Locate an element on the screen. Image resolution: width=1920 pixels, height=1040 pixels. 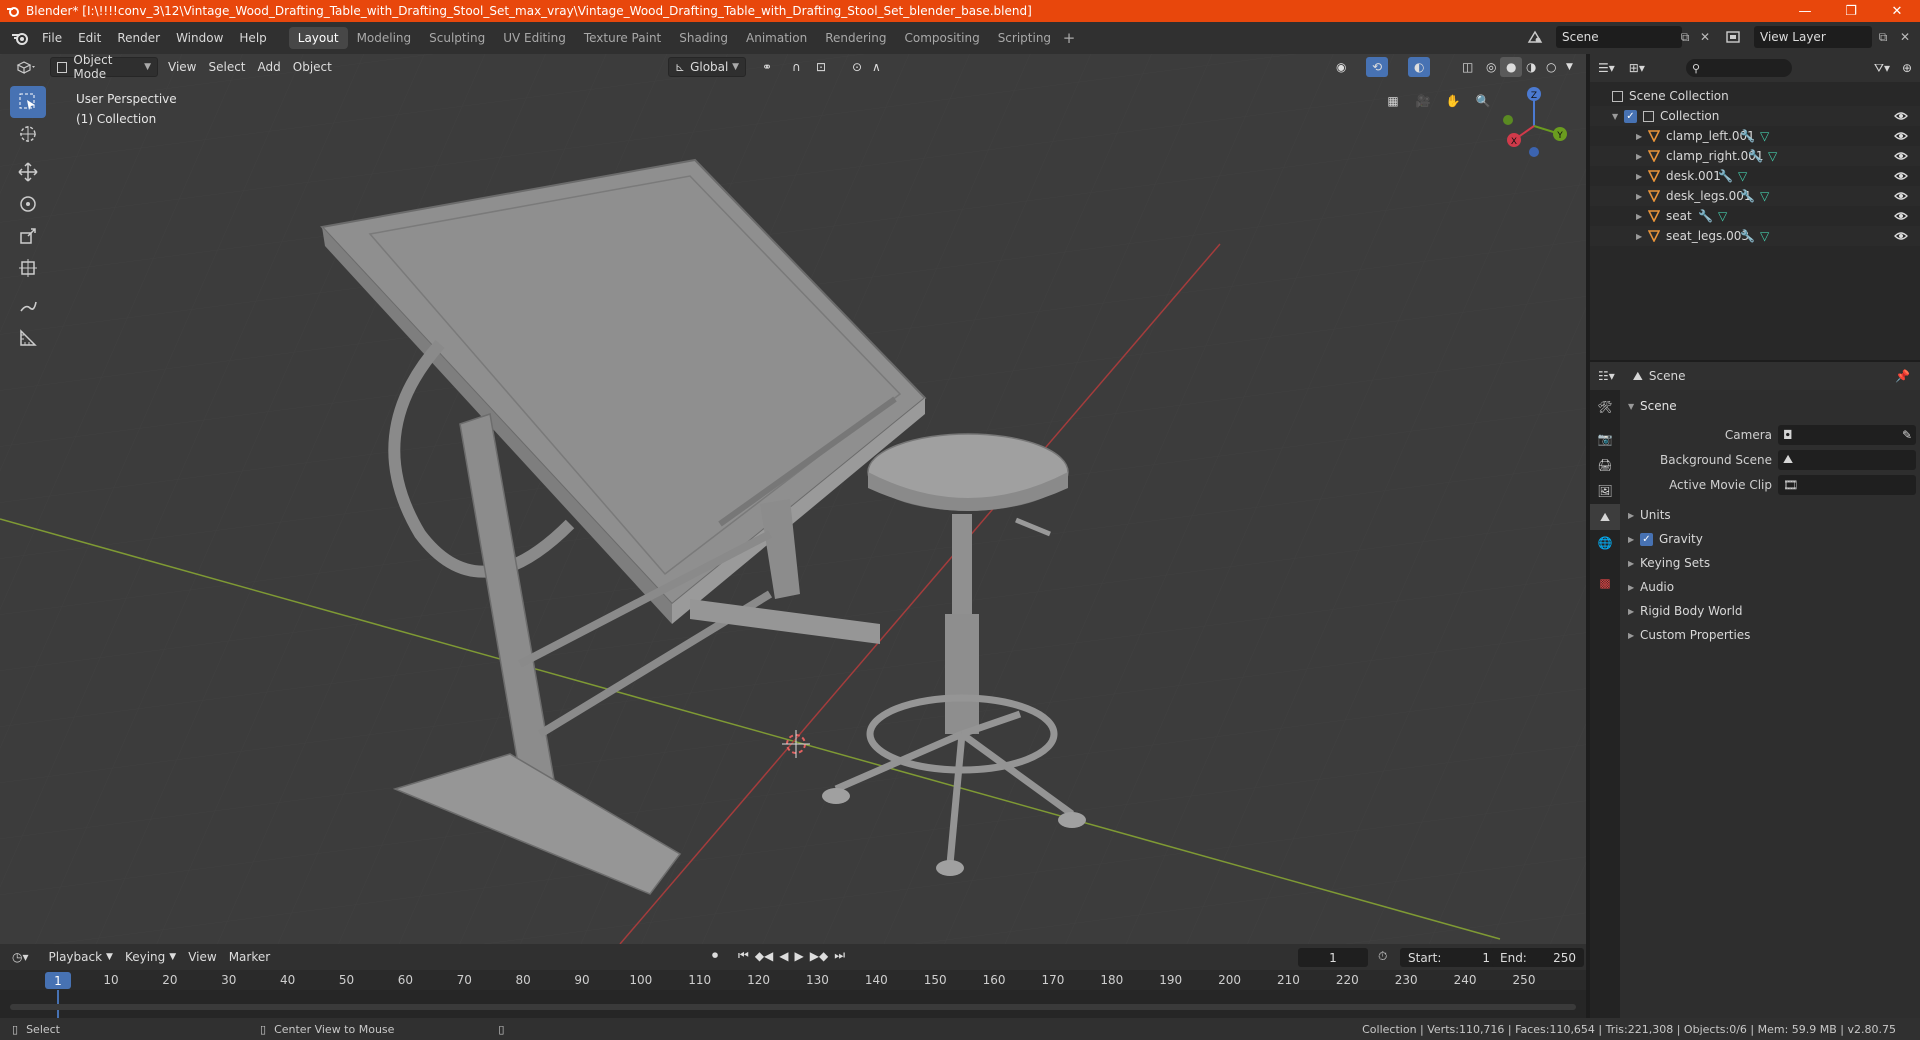
jump-end-button: ⏭ is located at coordinates (839, 955).